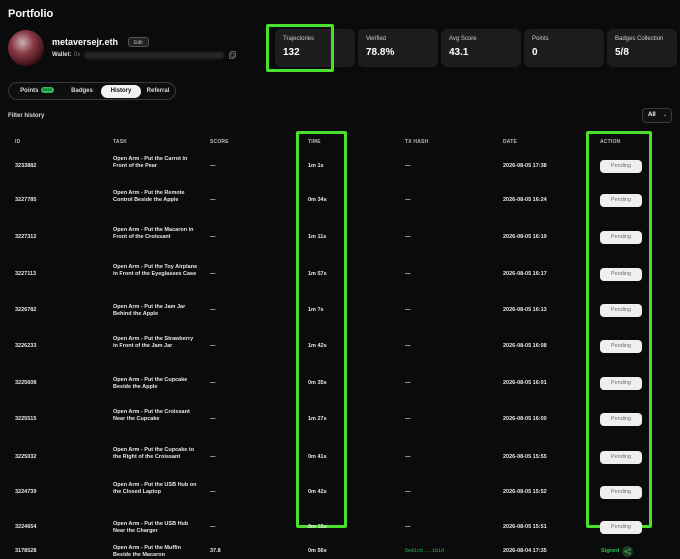 The height and width of the screenshot is (559, 680). Describe the element at coordinates (481, 48) in the screenshot. I see `stat-card-avg-score: Avg Score 43.1` at that location.